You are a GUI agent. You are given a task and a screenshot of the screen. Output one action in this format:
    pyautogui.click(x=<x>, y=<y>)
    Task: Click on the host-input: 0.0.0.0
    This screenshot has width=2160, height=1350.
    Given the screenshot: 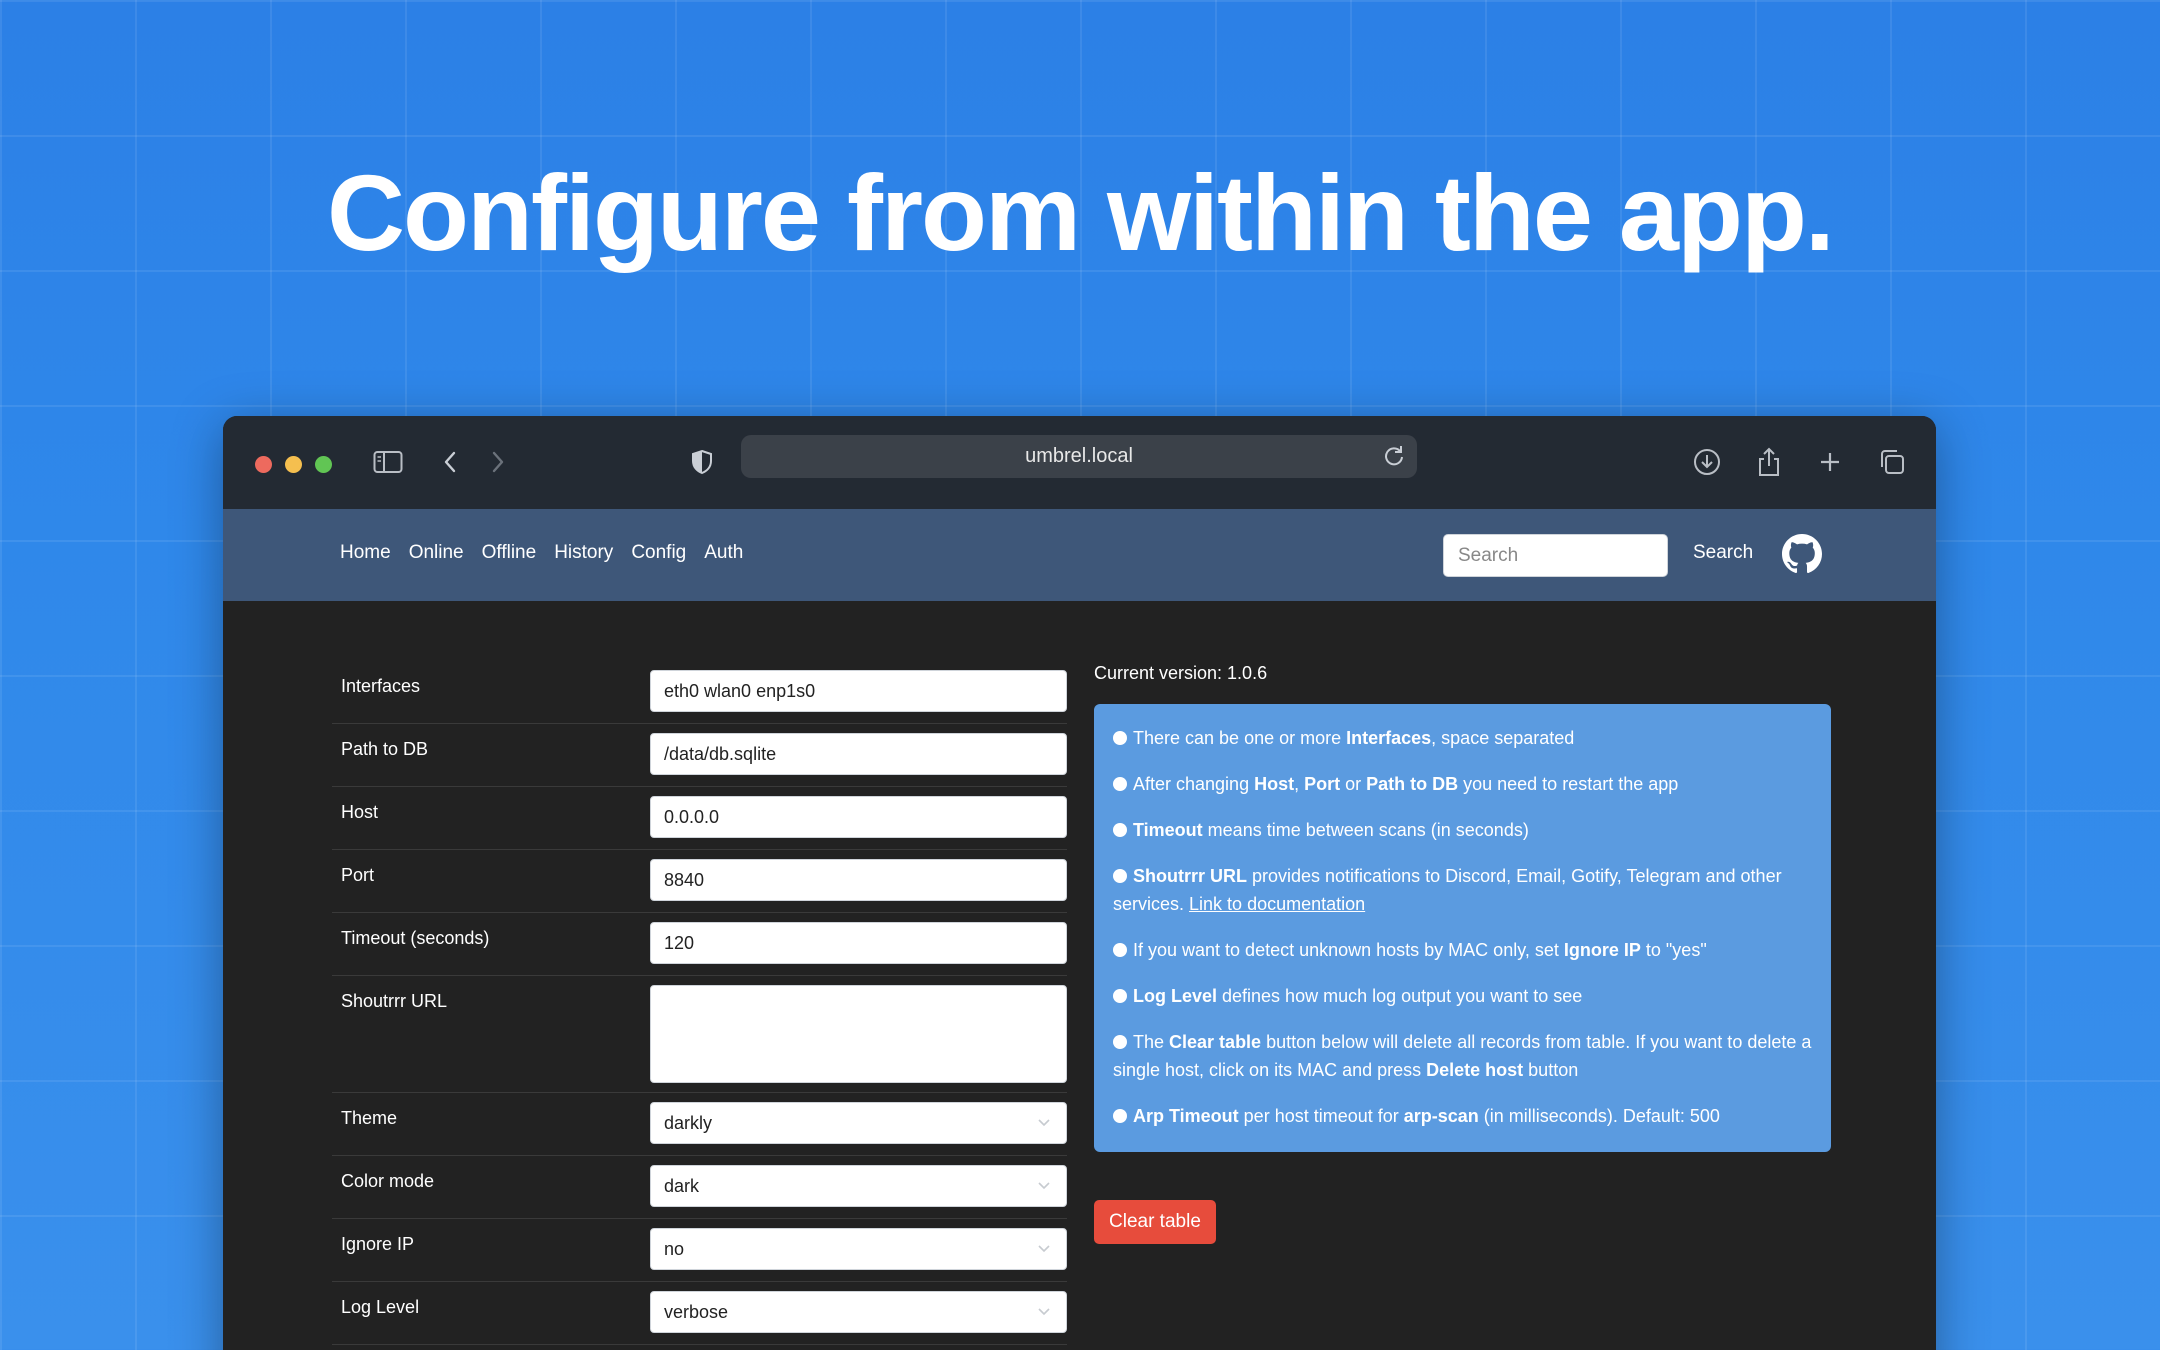 What is the action you would take?
    pyautogui.click(x=858, y=817)
    